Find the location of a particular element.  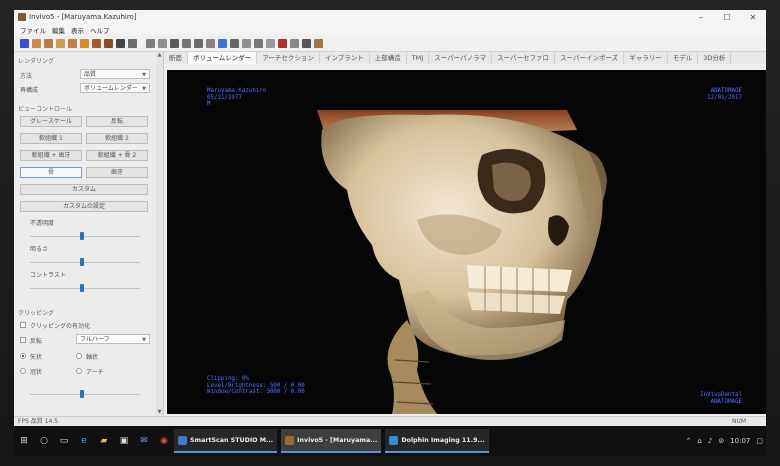

sculpt-icon is located at coordinates (258, 43).